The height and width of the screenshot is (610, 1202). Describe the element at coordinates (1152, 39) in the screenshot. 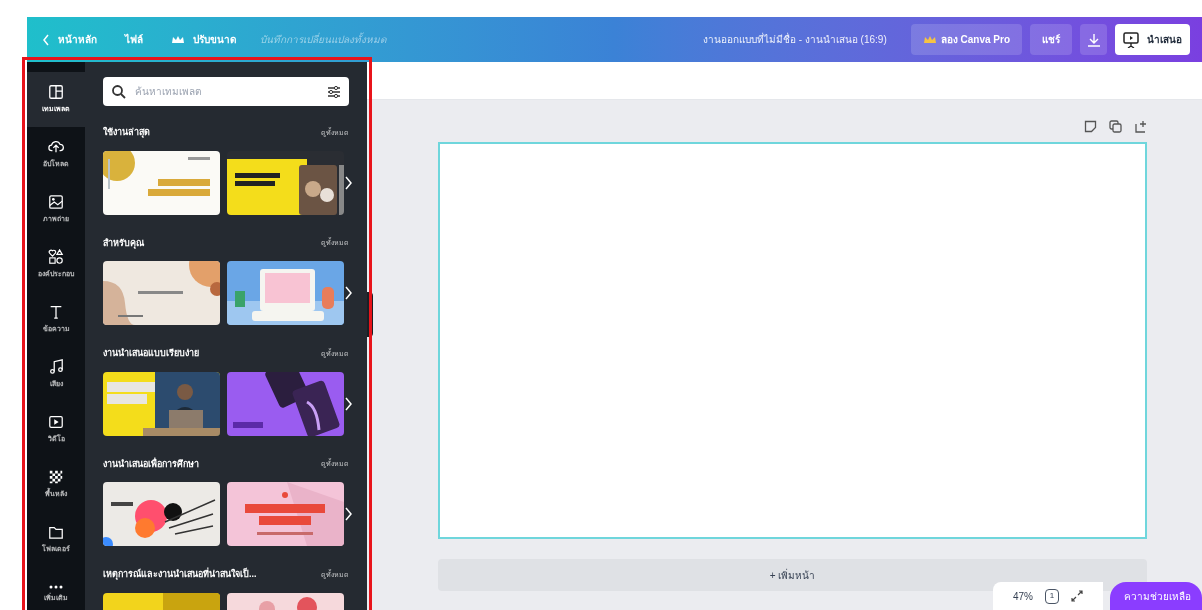

I see `present-button: นำเสนอ` at that location.